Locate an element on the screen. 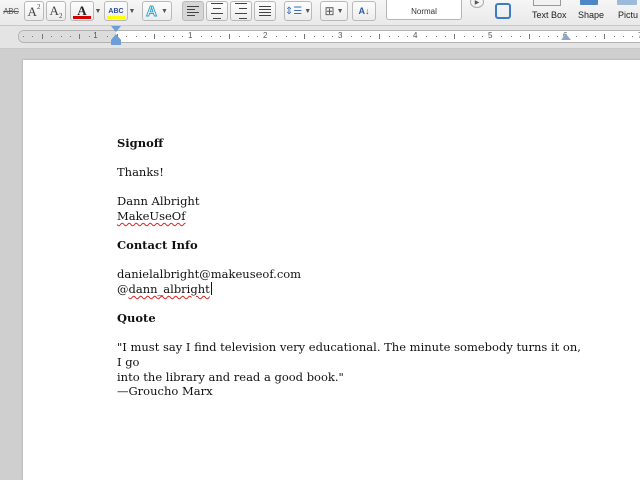 This screenshot has height=480, width=640. subscript-letter: A is located at coordinates (54, 10).